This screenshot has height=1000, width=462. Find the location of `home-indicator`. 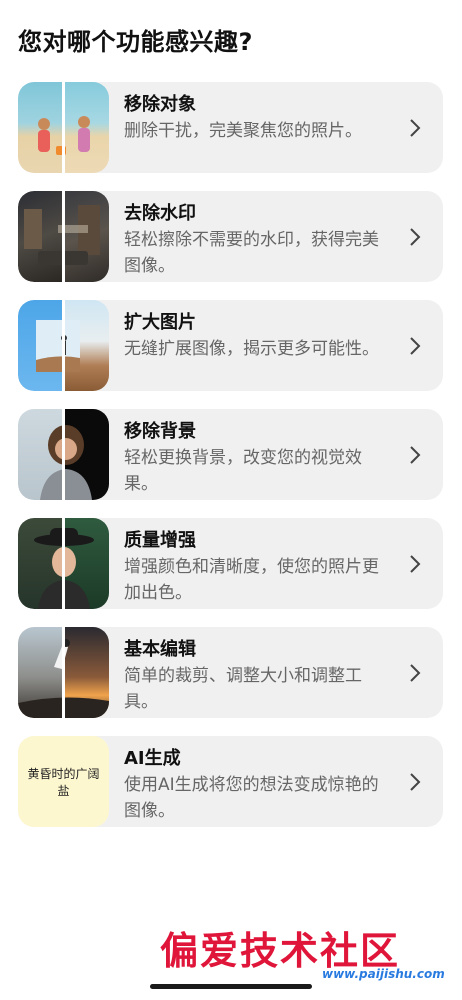

home-indicator is located at coordinates (231, 986).